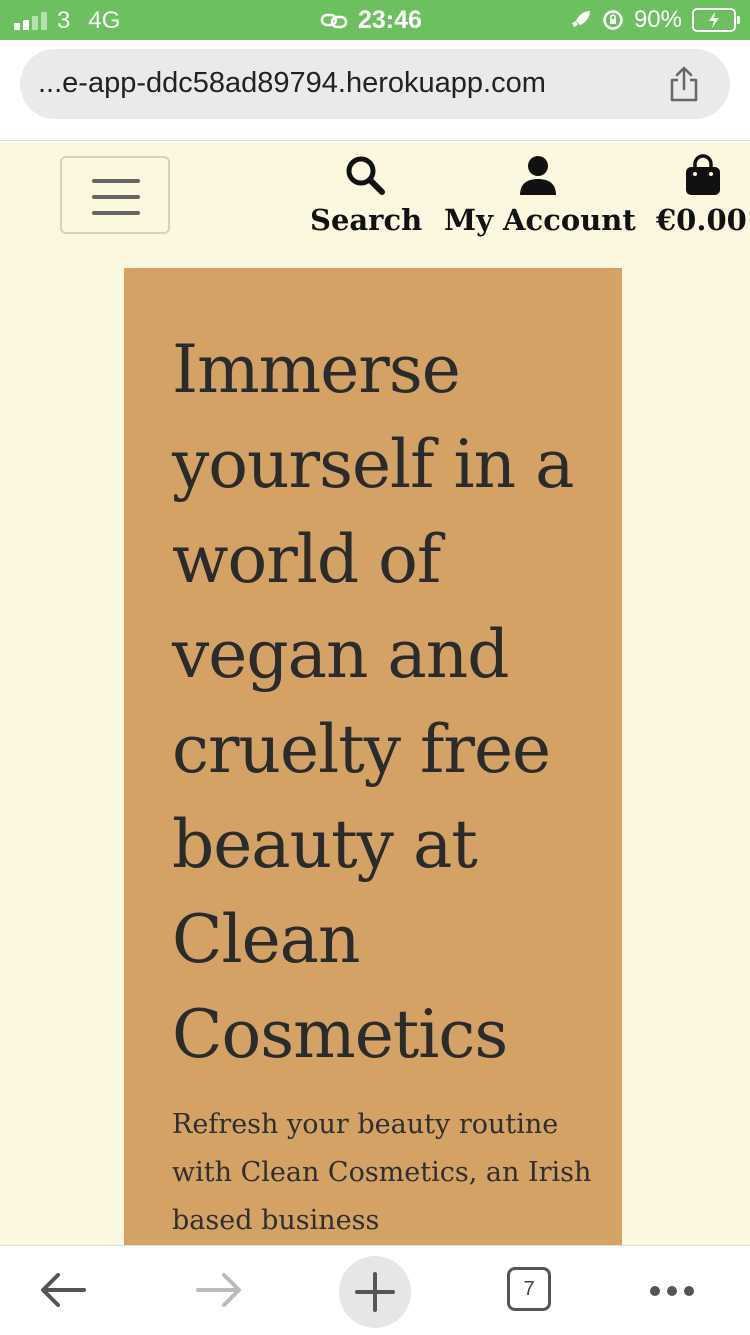  I want to click on carrier-name: 3, so click(64, 20).